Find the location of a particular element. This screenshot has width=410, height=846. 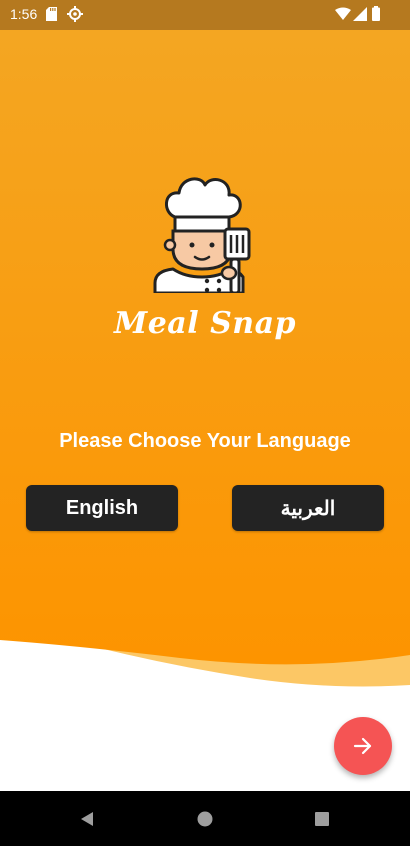

back-button is located at coordinates (87, 819).